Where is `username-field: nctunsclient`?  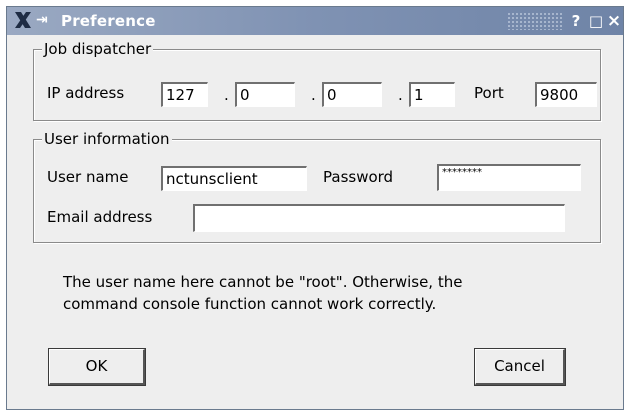 username-field: nctunsclient is located at coordinates (234, 178).